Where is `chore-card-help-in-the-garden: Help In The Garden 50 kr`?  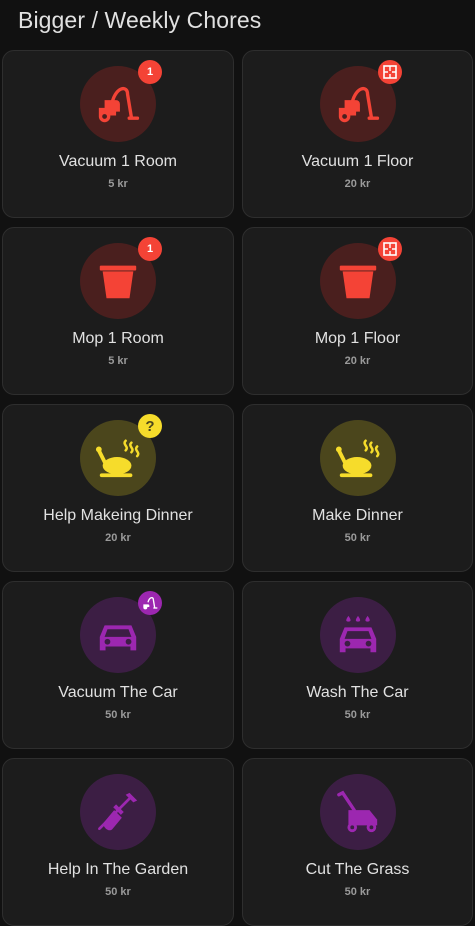 chore-card-help-in-the-garden: Help In The Garden 50 kr is located at coordinates (118, 842).